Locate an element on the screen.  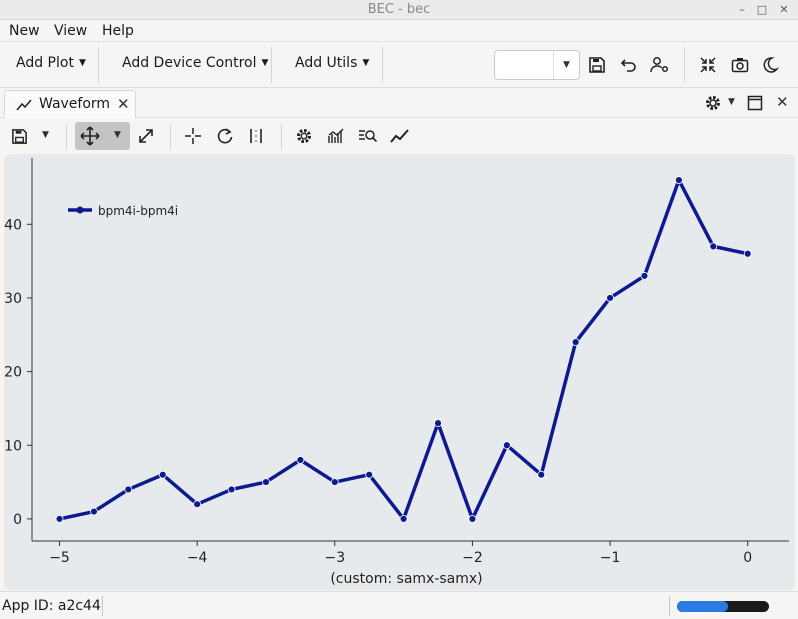
window-title: BEC - bec is located at coordinates (399, 9).